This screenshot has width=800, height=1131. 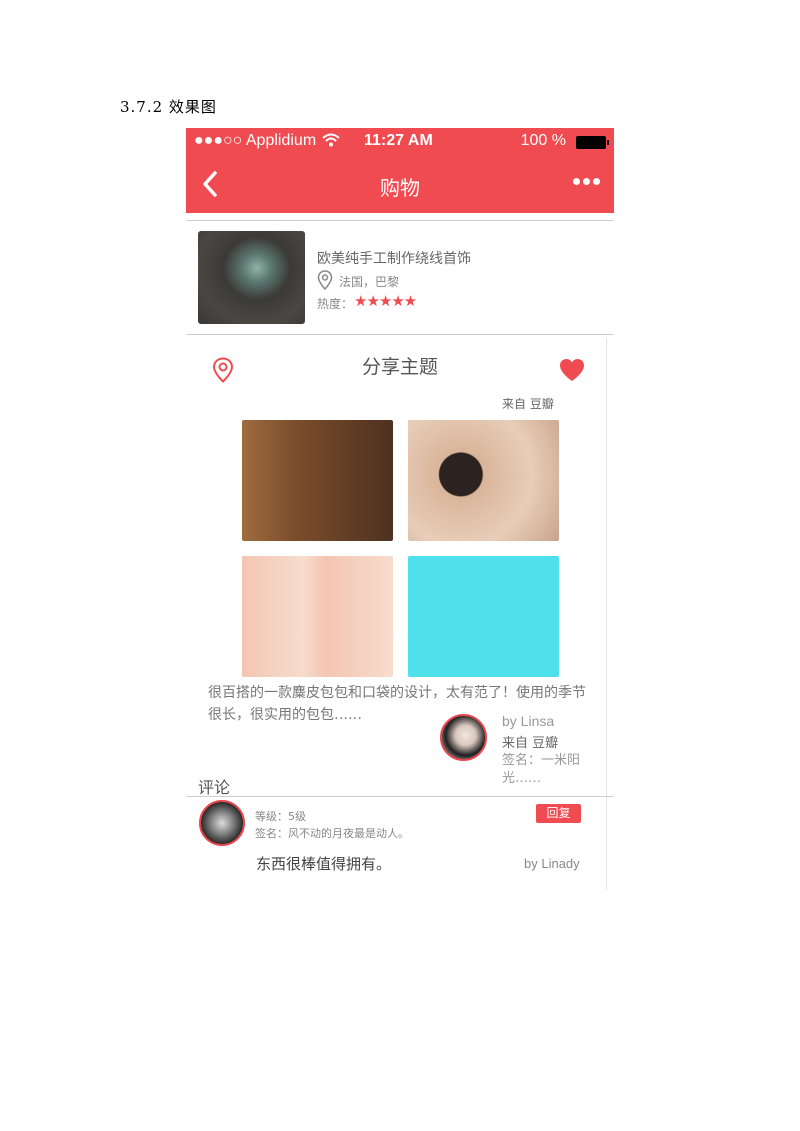 What do you see at coordinates (222, 823) in the screenshot?
I see `commenter-avatar` at bounding box center [222, 823].